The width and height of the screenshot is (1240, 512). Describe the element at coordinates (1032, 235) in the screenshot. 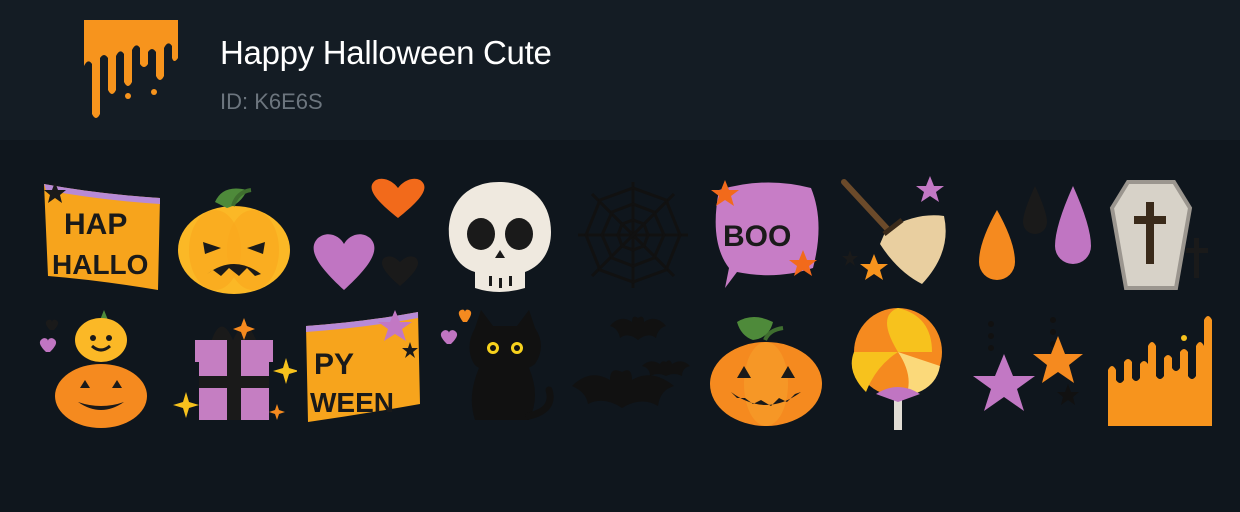

I see `drops-sticker` at that location.